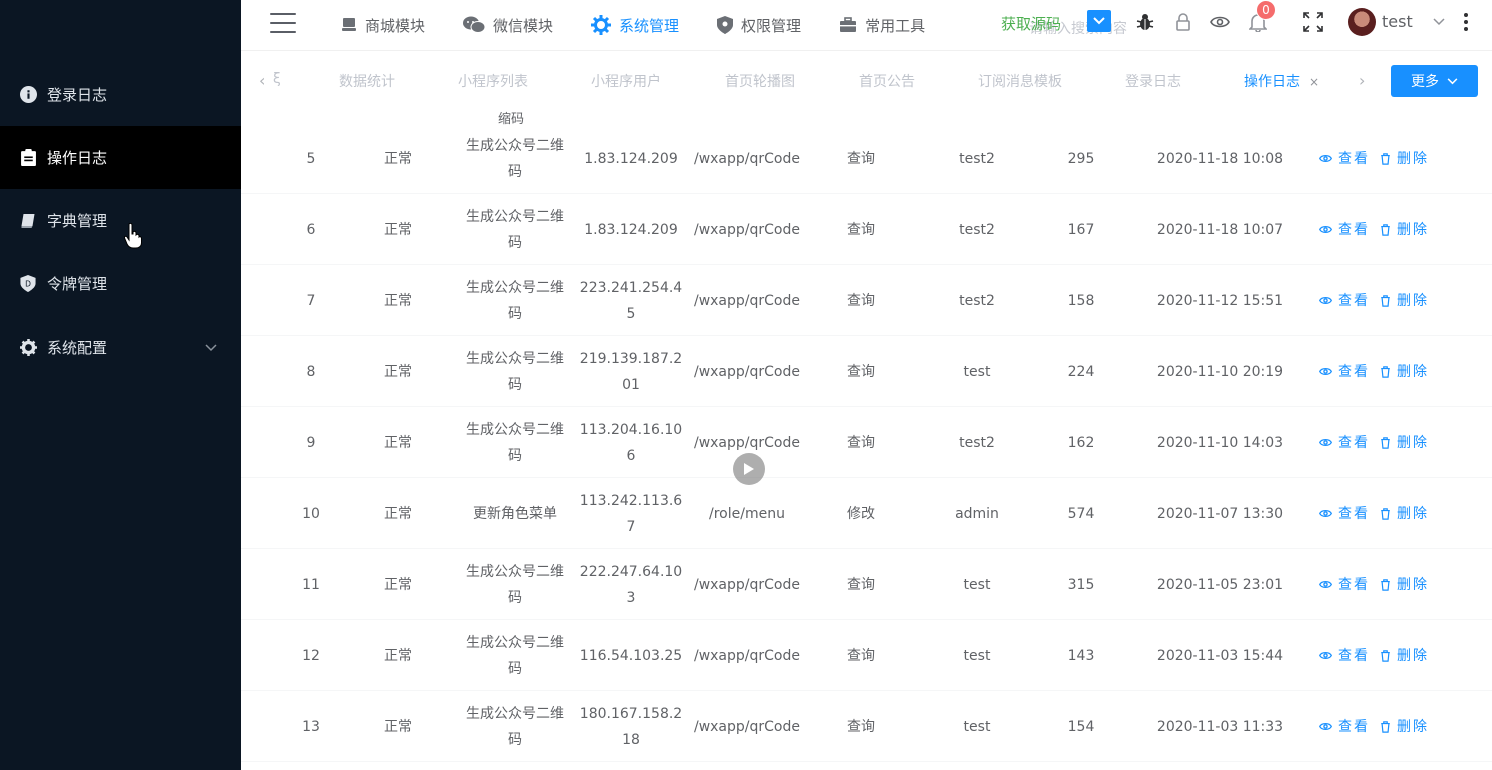  Describe the element at coordinates (1081, 442) in the screenshot. I see `row-duration: 162` at that location.